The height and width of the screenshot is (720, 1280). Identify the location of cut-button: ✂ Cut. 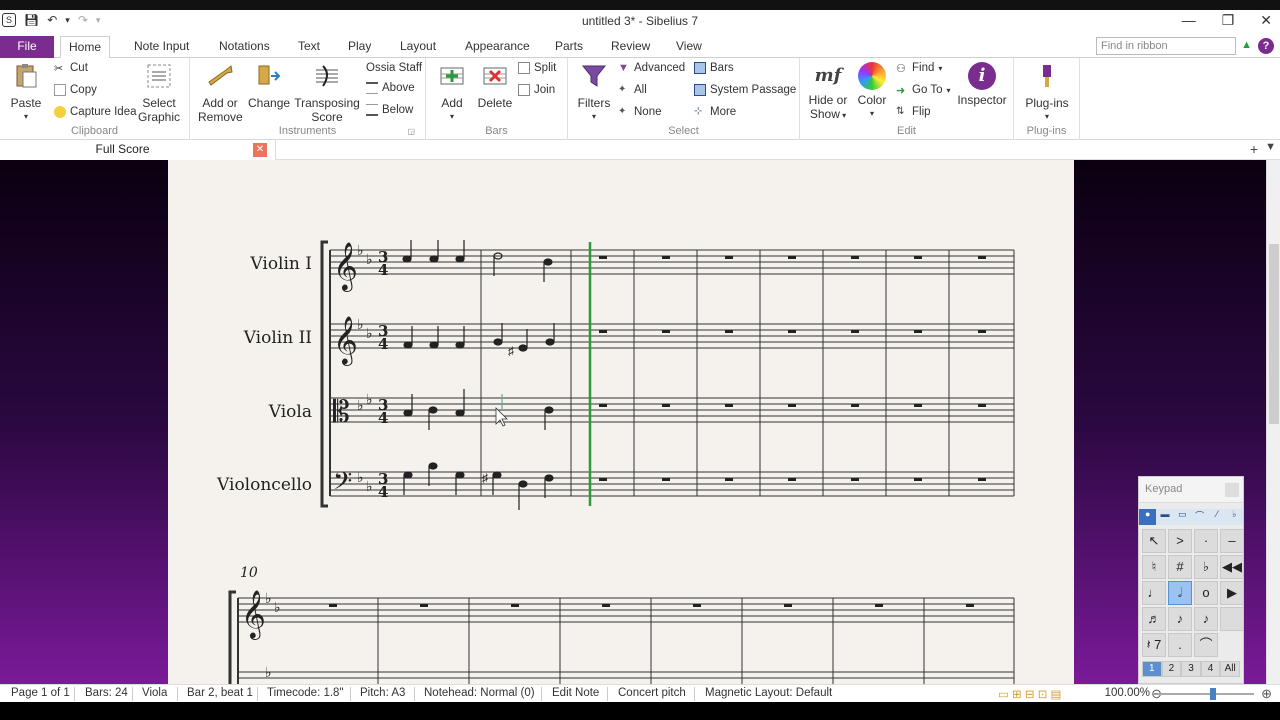
(71, 68).